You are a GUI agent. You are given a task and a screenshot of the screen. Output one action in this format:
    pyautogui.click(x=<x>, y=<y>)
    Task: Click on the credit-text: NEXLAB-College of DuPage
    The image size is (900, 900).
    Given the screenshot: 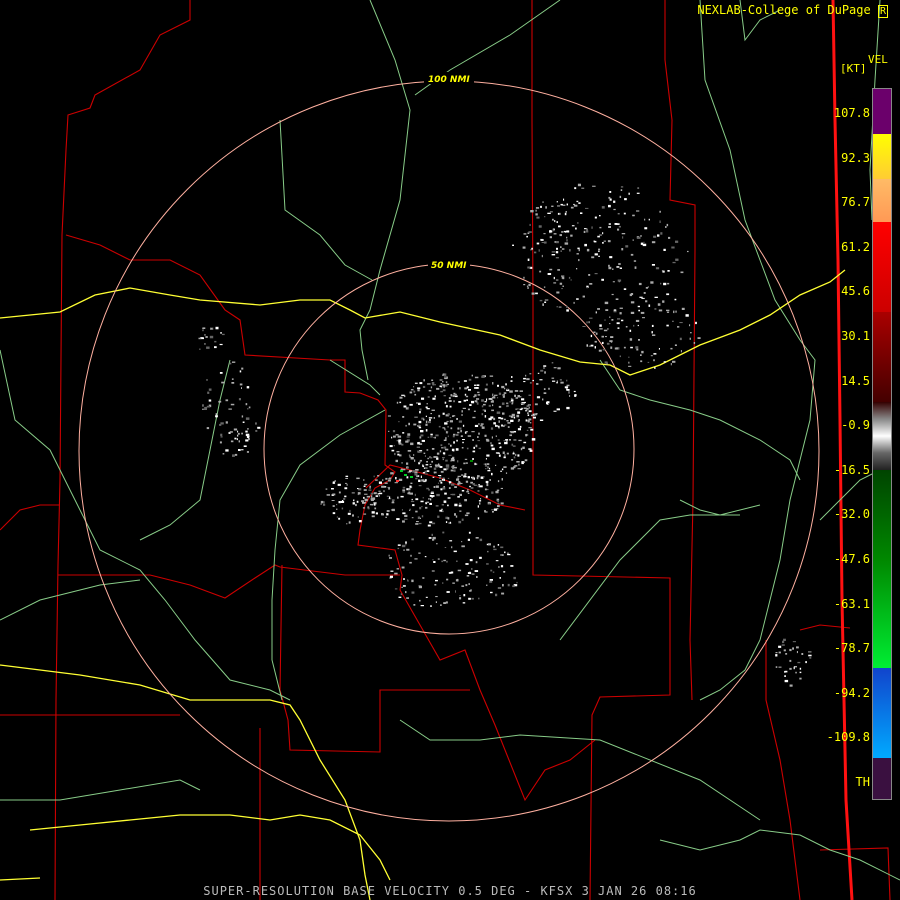 What is the action you would take?
    pyautogui.click(x=784, y=10)
    